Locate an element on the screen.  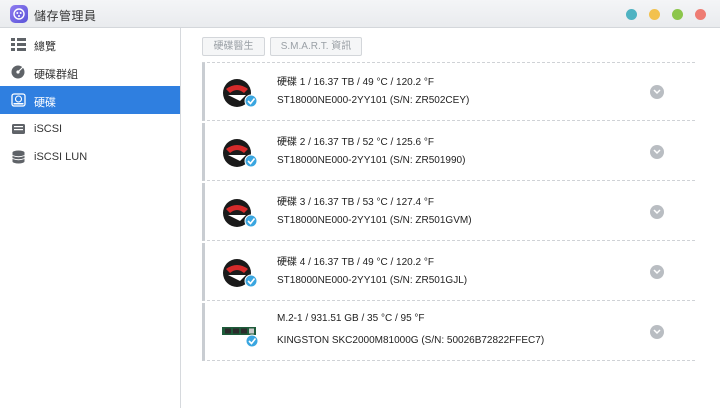
help-button is located at coordinates (631, 14).